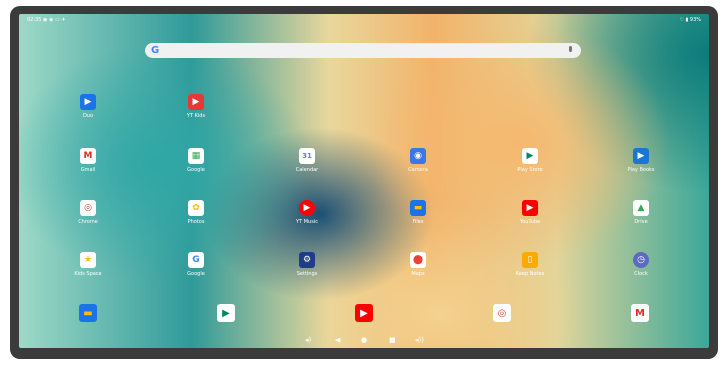 This screenshot has height=367, width=728. I want to click on back-icon: ◀, so click(337, 340).